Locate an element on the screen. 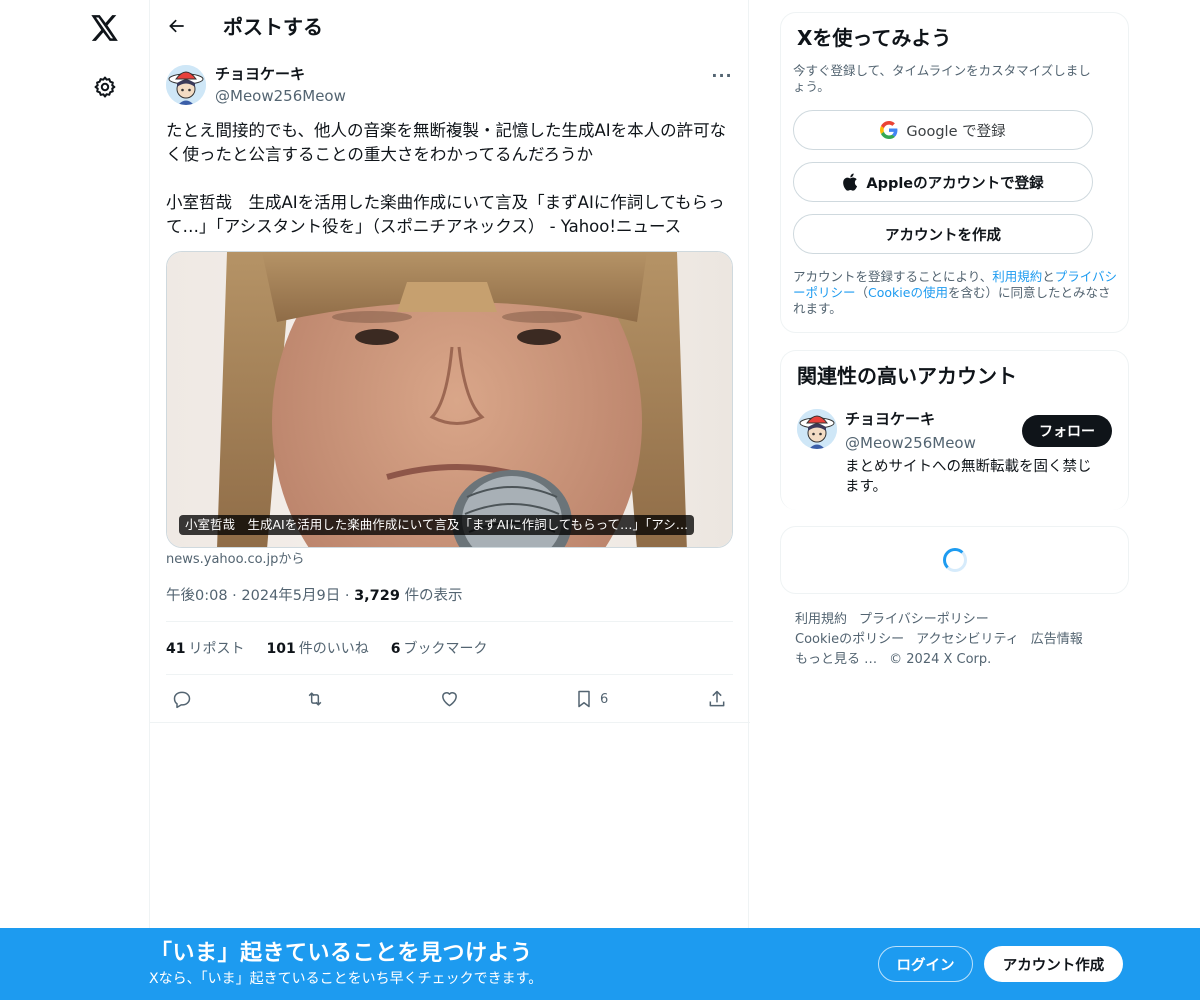  likes-stat: 101 件のいいね is located at coordinates (317, 649).